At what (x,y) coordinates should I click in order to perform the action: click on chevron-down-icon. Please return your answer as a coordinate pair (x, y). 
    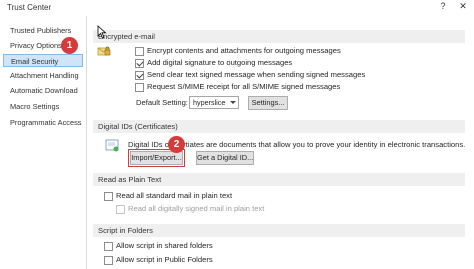
    Looking at the image, I should click on (233, 102).